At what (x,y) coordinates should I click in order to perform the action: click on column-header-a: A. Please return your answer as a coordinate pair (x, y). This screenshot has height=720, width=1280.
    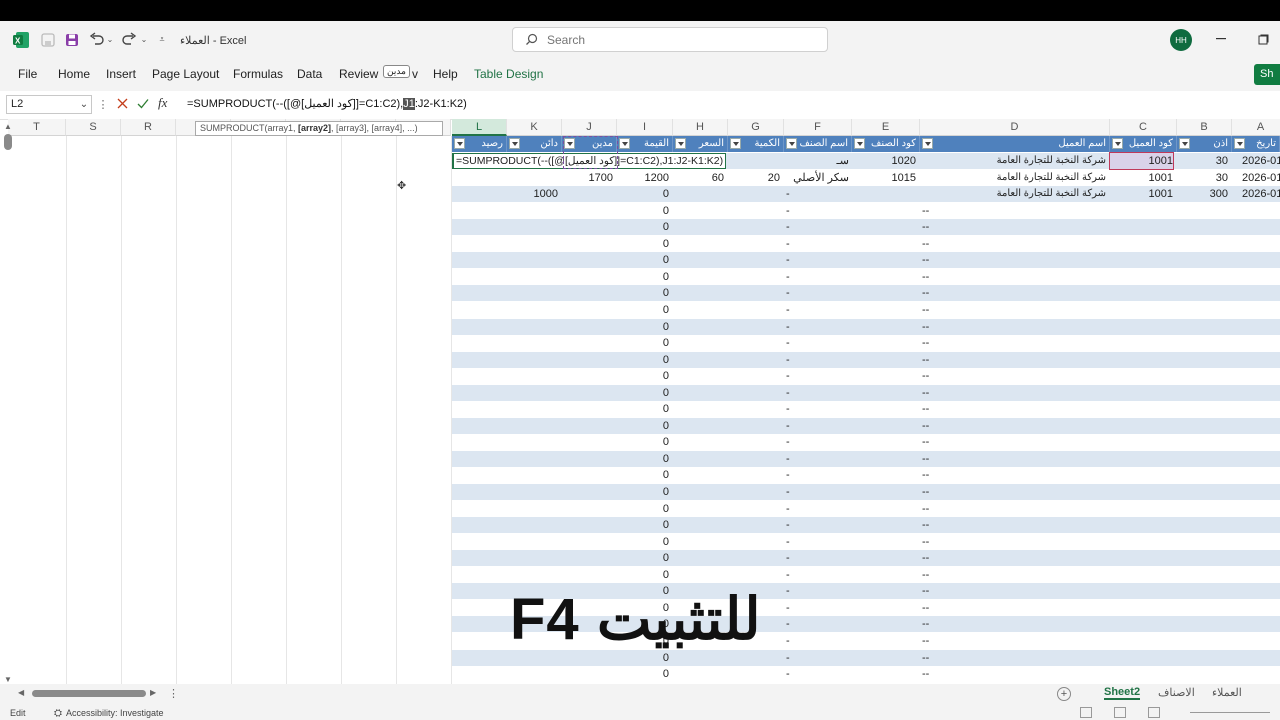
    Looking at the image, I should click on (1256, 127).